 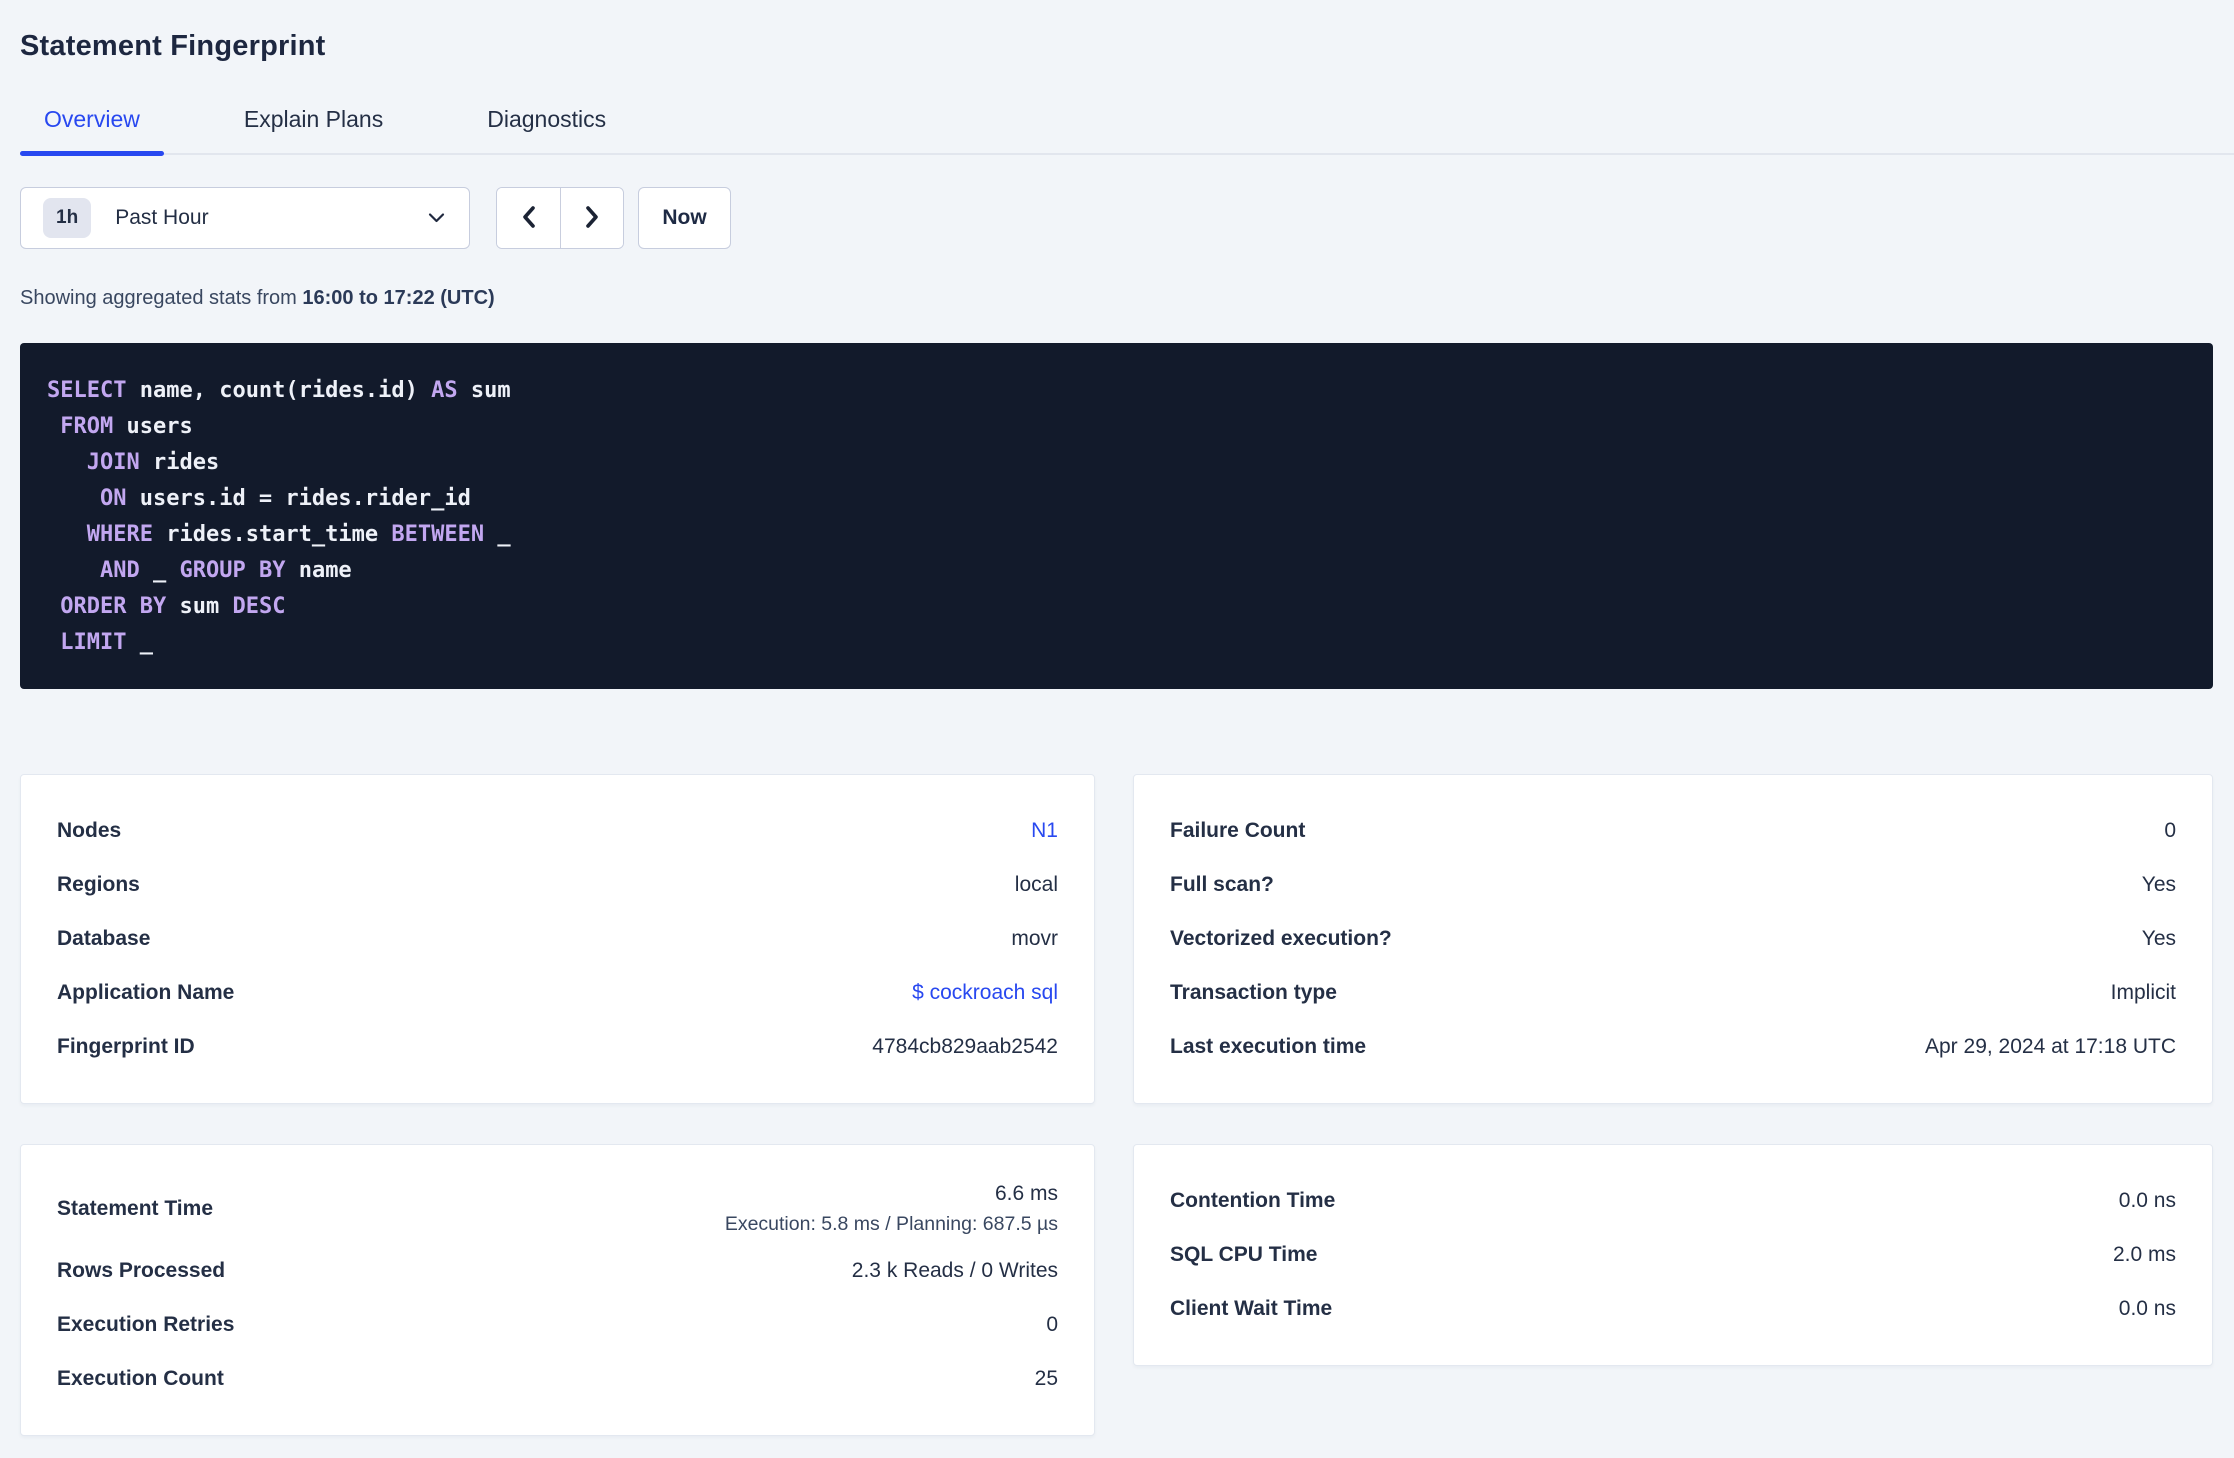 What do you see at coordinates (528, 218) in the screenshot?
I see `previous-time-range-button` at bounding box center [528, 218].